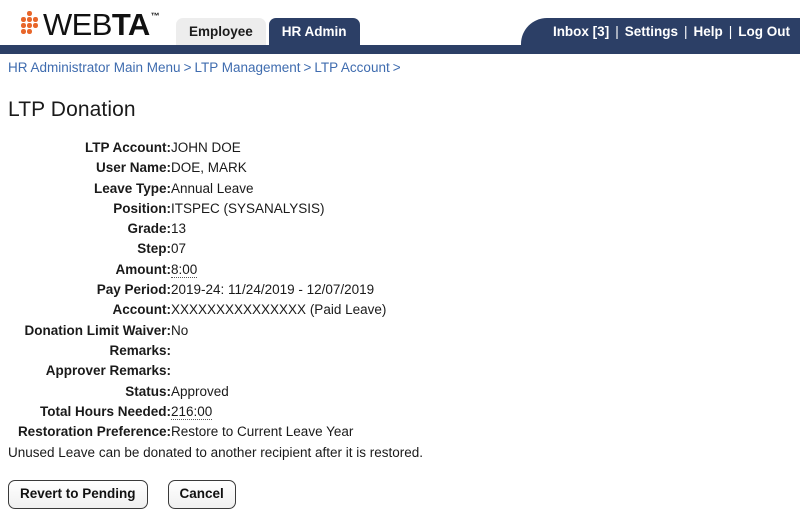 The image size is (800, 510). What do you see at coordinates (154, 249) in the screenshot?
I see `detail-label: Step:` at bounding box center [154, 249].